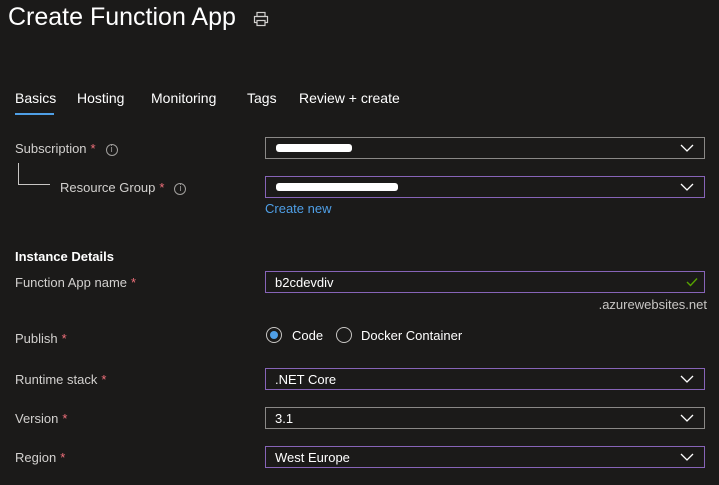 This screenshot has width=719, height=485. Describe the element at coordinates (652, 304) in the screenshot. I see `domain-suffix: .azurewebsites.net` at that location.